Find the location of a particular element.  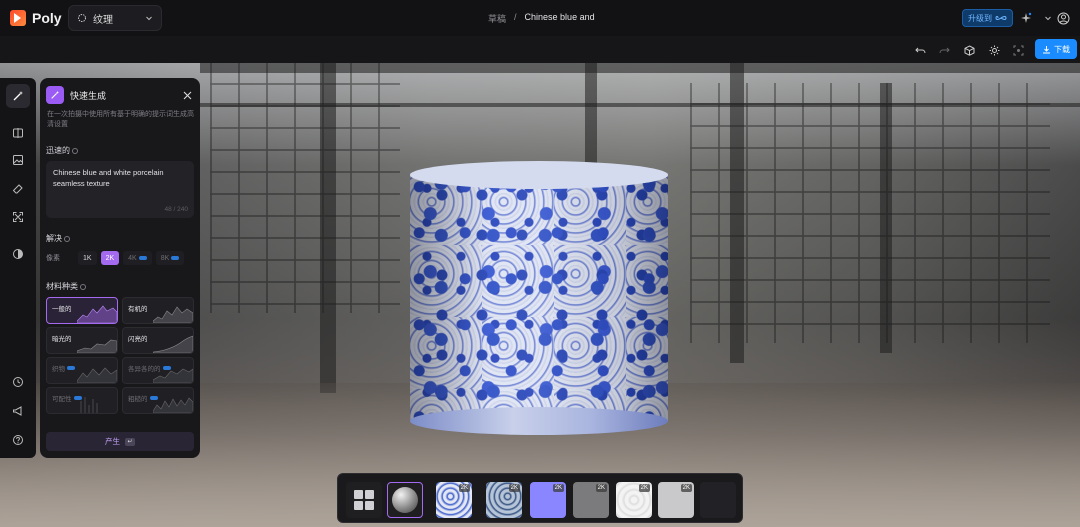

normal-map-thumb: 2K is located at coordinates (548, 500).